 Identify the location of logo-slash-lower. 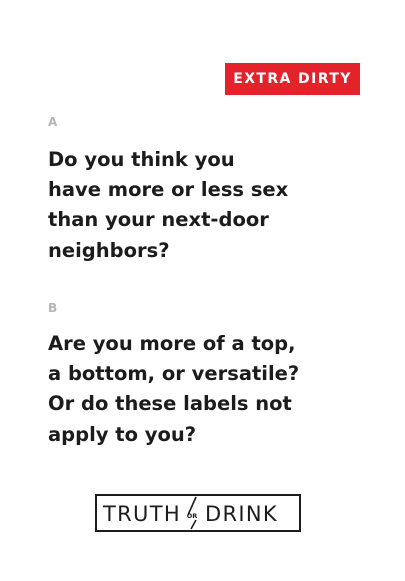
(193, 524).